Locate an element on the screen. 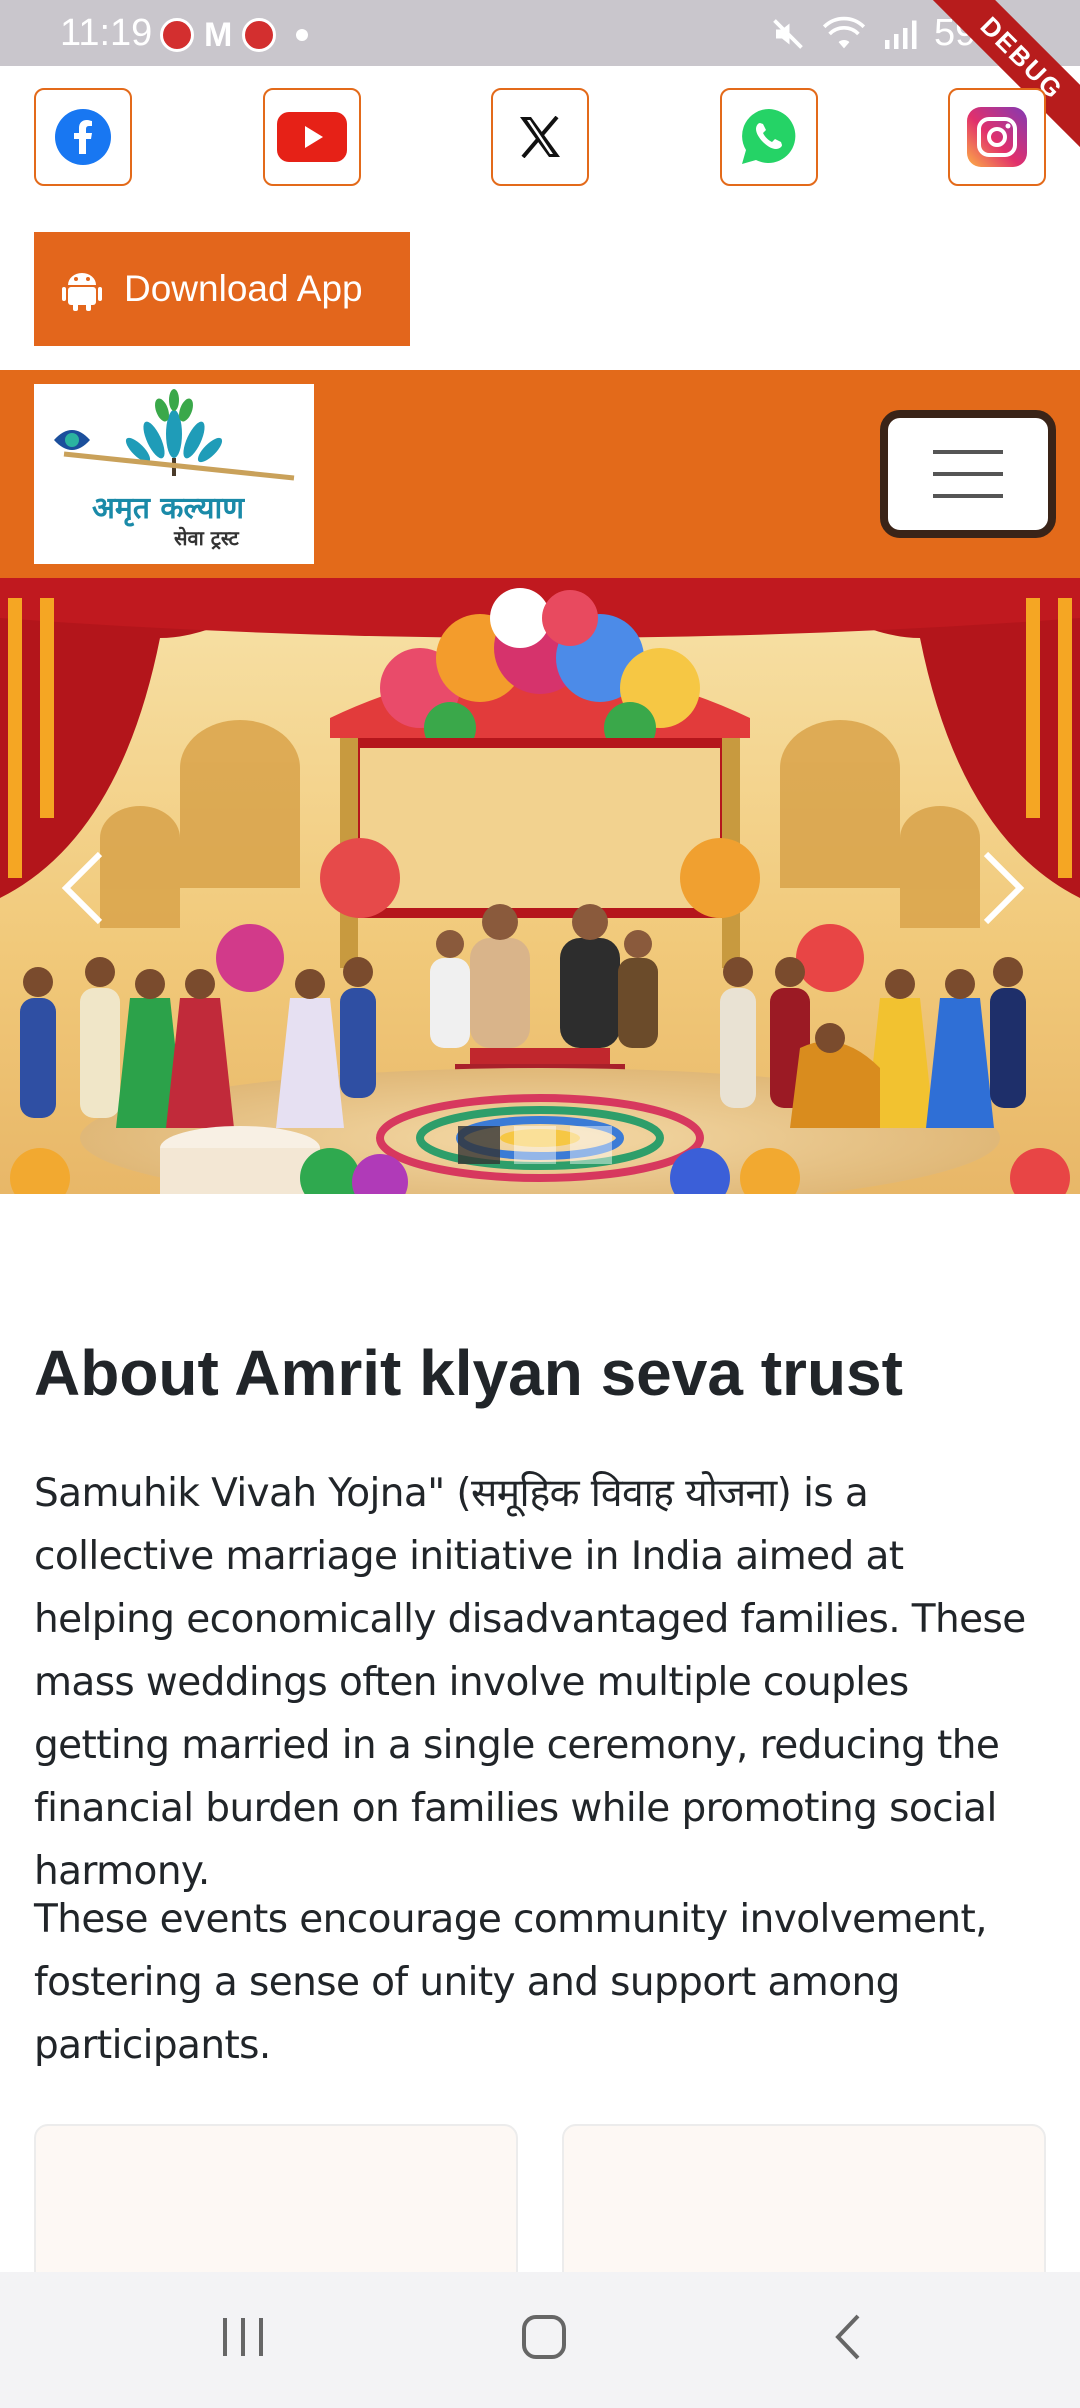 The height and width of the screenshot is (2408, 1080). back-icon is located at coordinates (848, 2337).